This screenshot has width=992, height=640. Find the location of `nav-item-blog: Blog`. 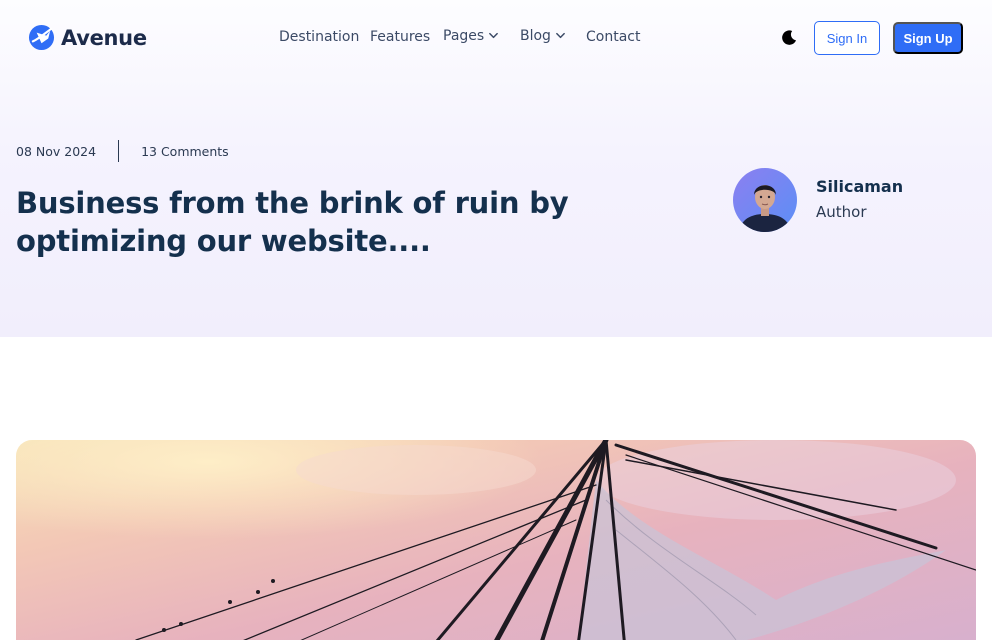

nav-item-blog: Blog is located at coordinates (553, 36).